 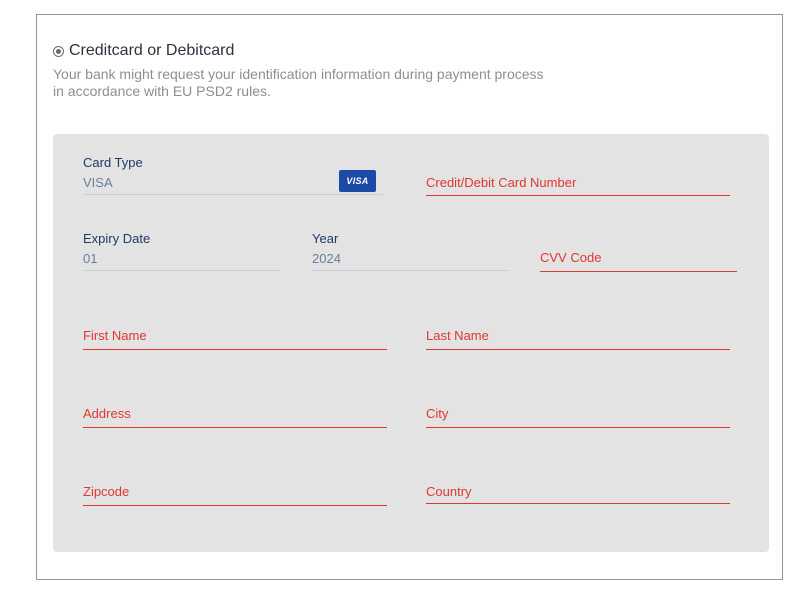 I want to click on radio-selected-icon, so click(x=58, y=51).